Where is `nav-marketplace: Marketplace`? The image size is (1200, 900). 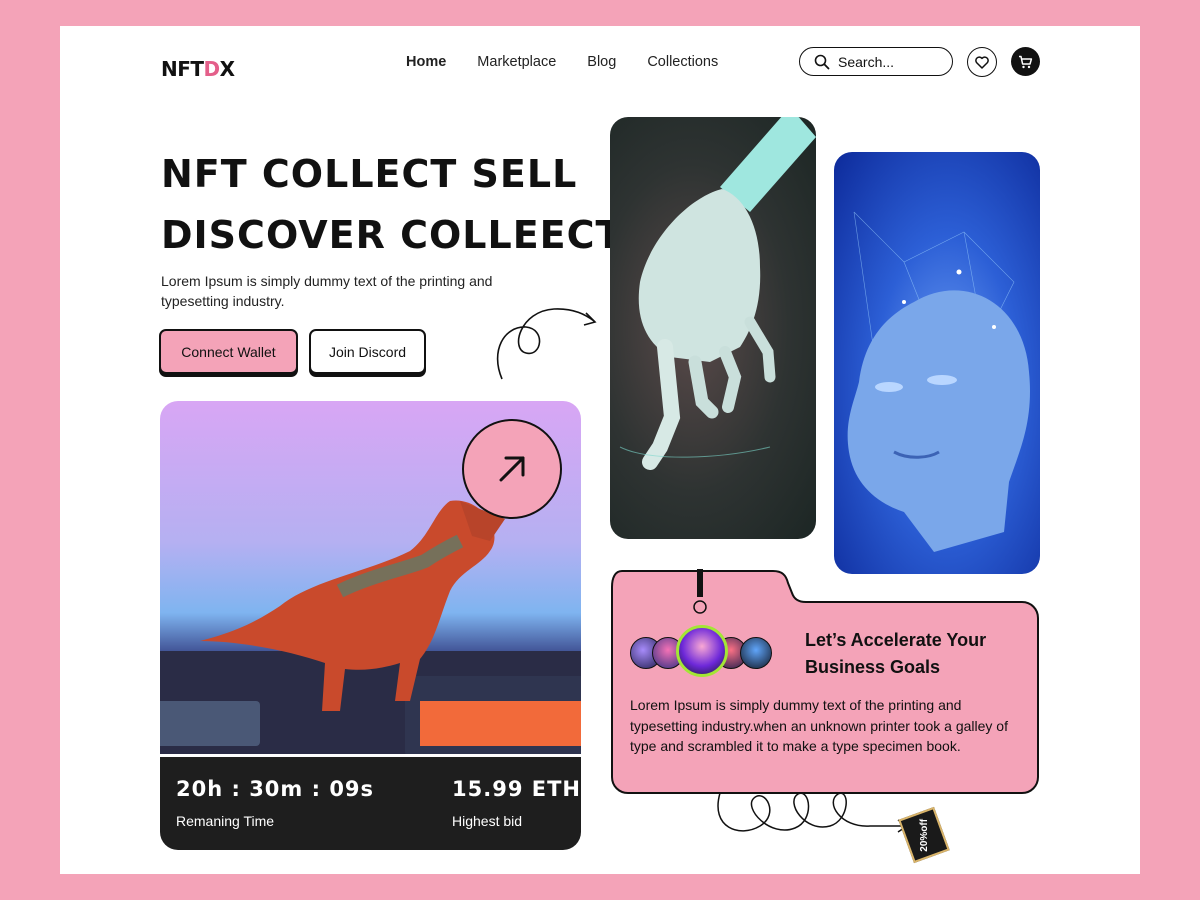
nav-marketplace: Marketplace is located at coordinates (516, 62).